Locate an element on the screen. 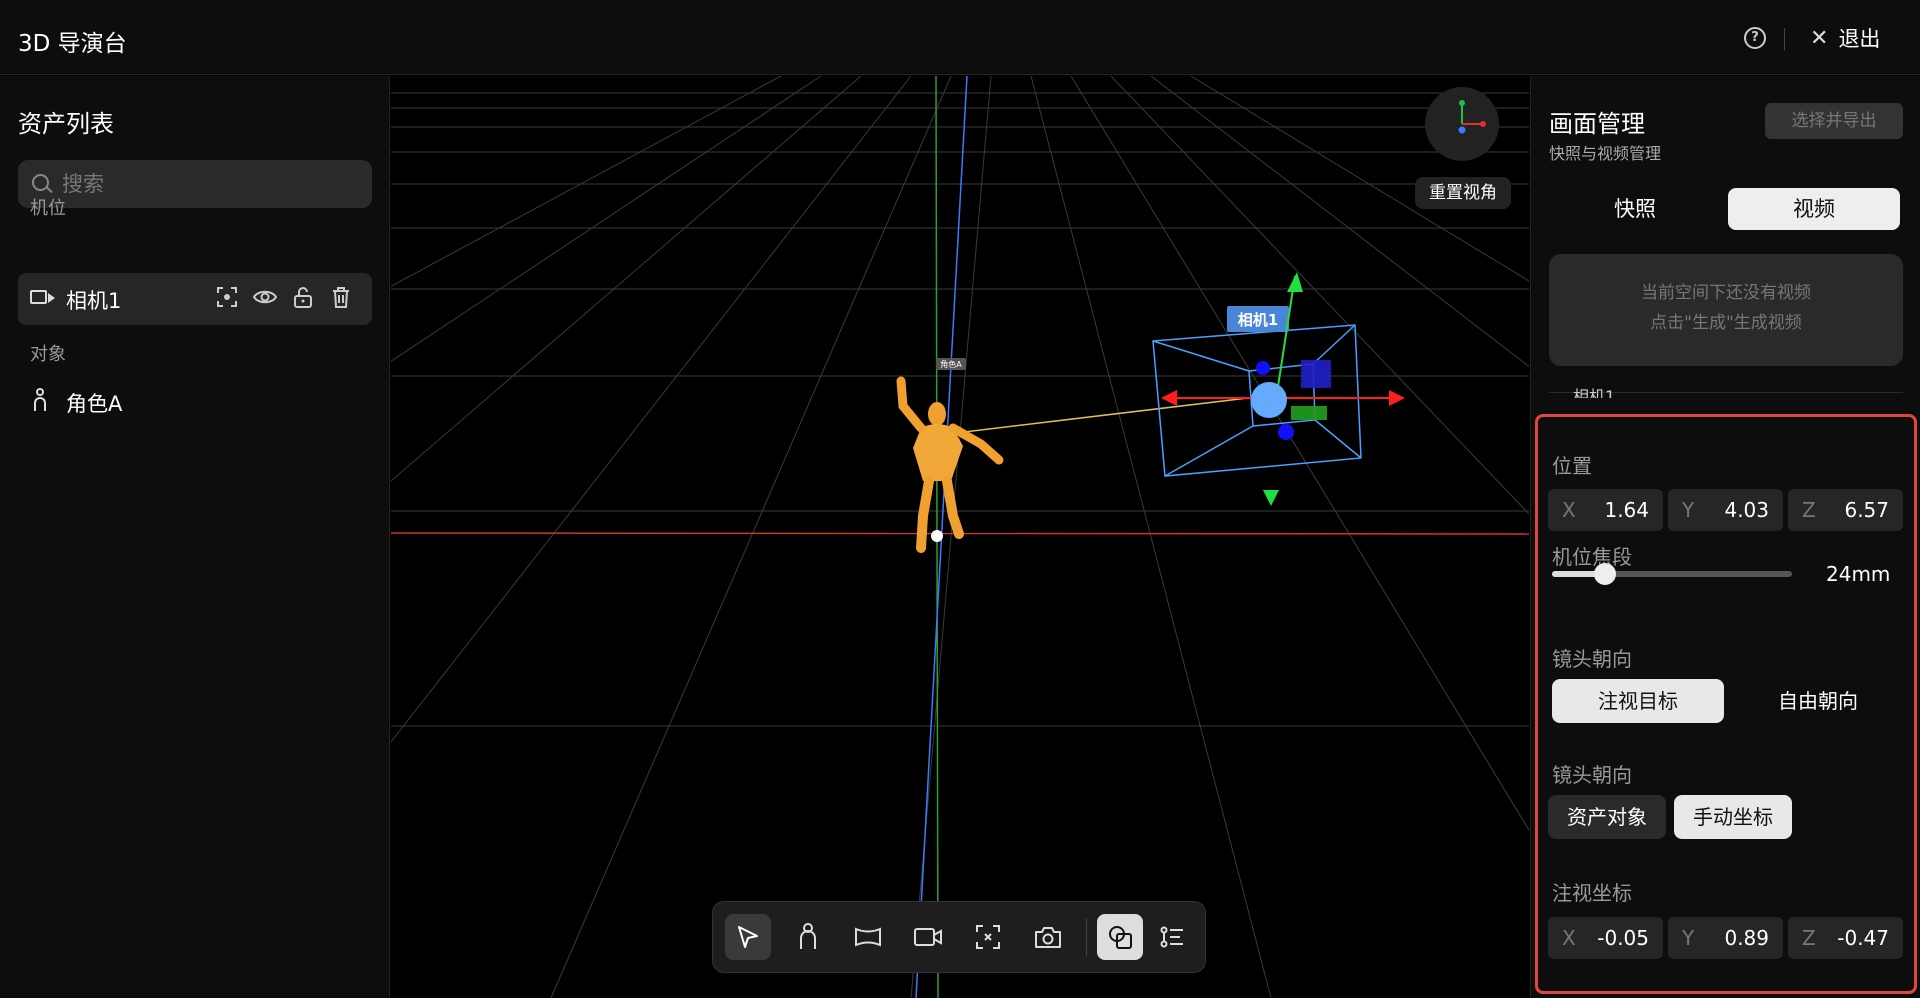 This screenshot has height=998, width=1920. camera-item-label: 相机1 is located at coordinates (94, 301).